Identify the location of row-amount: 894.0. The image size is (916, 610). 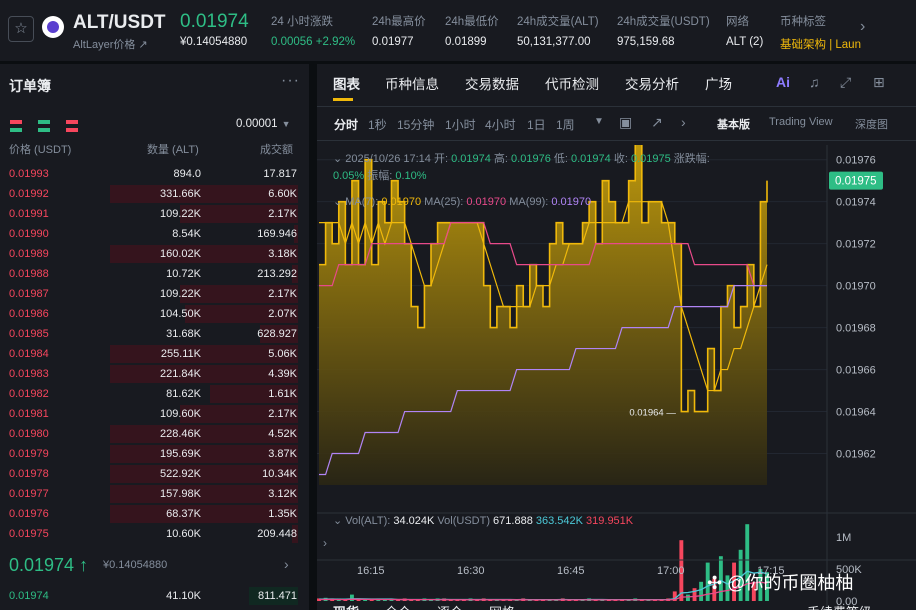
(187, 174).